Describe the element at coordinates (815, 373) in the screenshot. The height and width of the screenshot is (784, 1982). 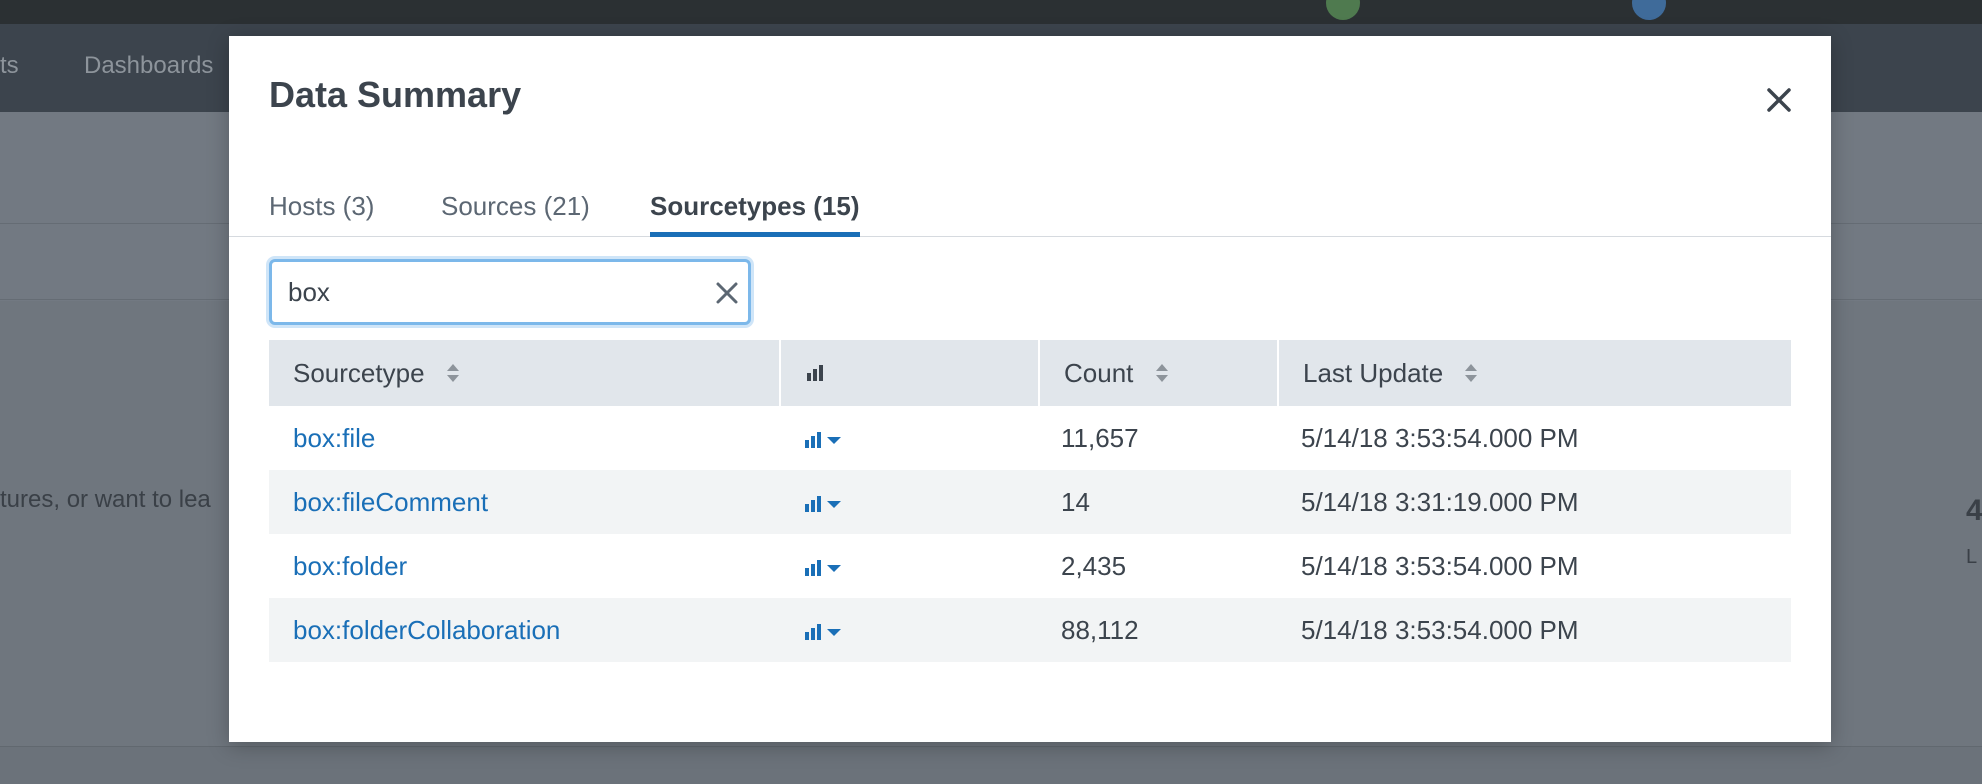
I see `bar-chart-icon` at that location.